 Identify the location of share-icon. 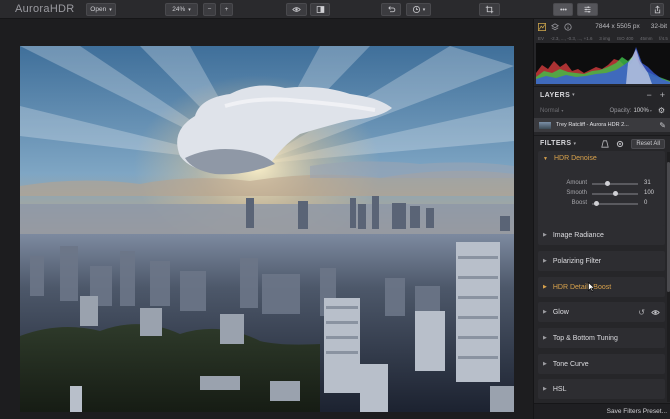
(657, 9).